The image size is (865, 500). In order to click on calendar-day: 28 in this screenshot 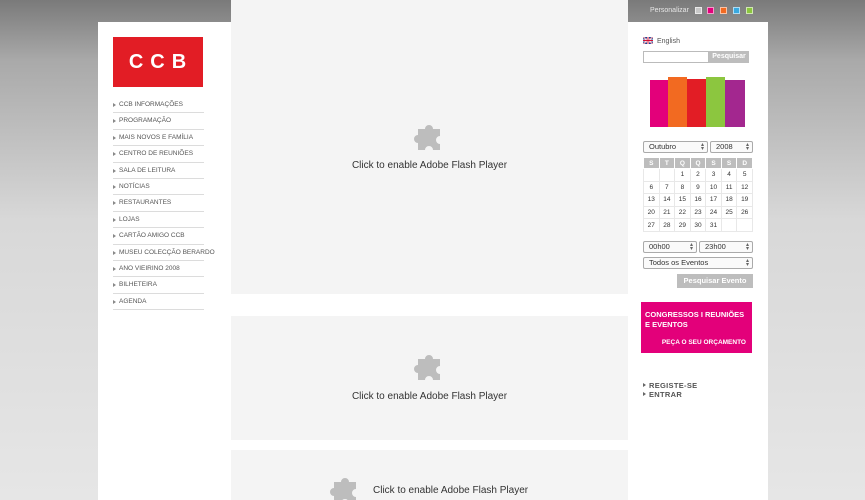, I will do `click(667, 225)`.